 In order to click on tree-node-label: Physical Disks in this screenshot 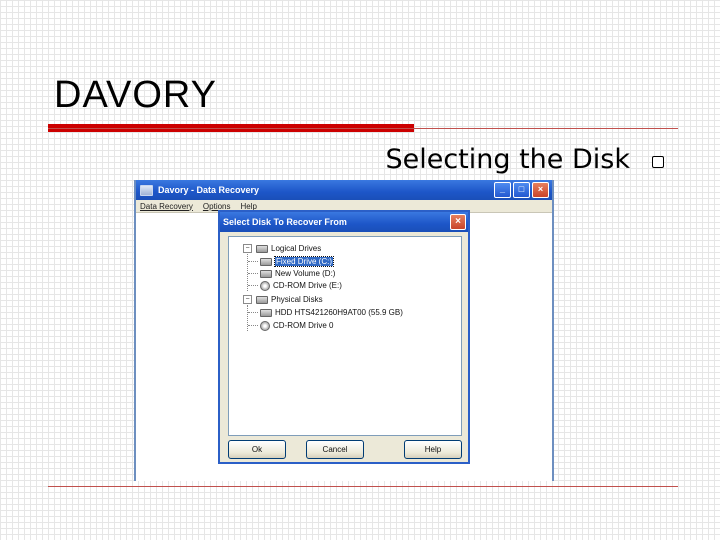, I will do `click(297, 299)`.